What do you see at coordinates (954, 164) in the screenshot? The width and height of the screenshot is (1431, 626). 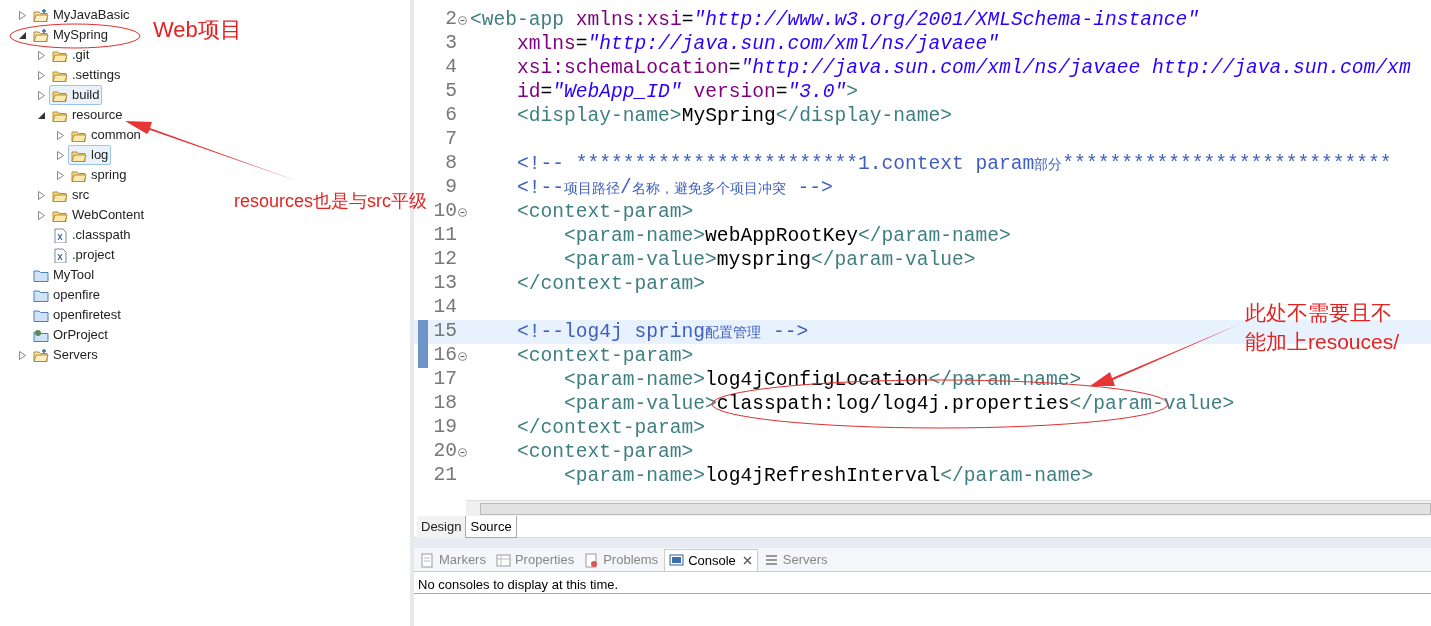 I see `code-line: <!-- ************************1.context param部分****************************` at bounding box center [954, 164].